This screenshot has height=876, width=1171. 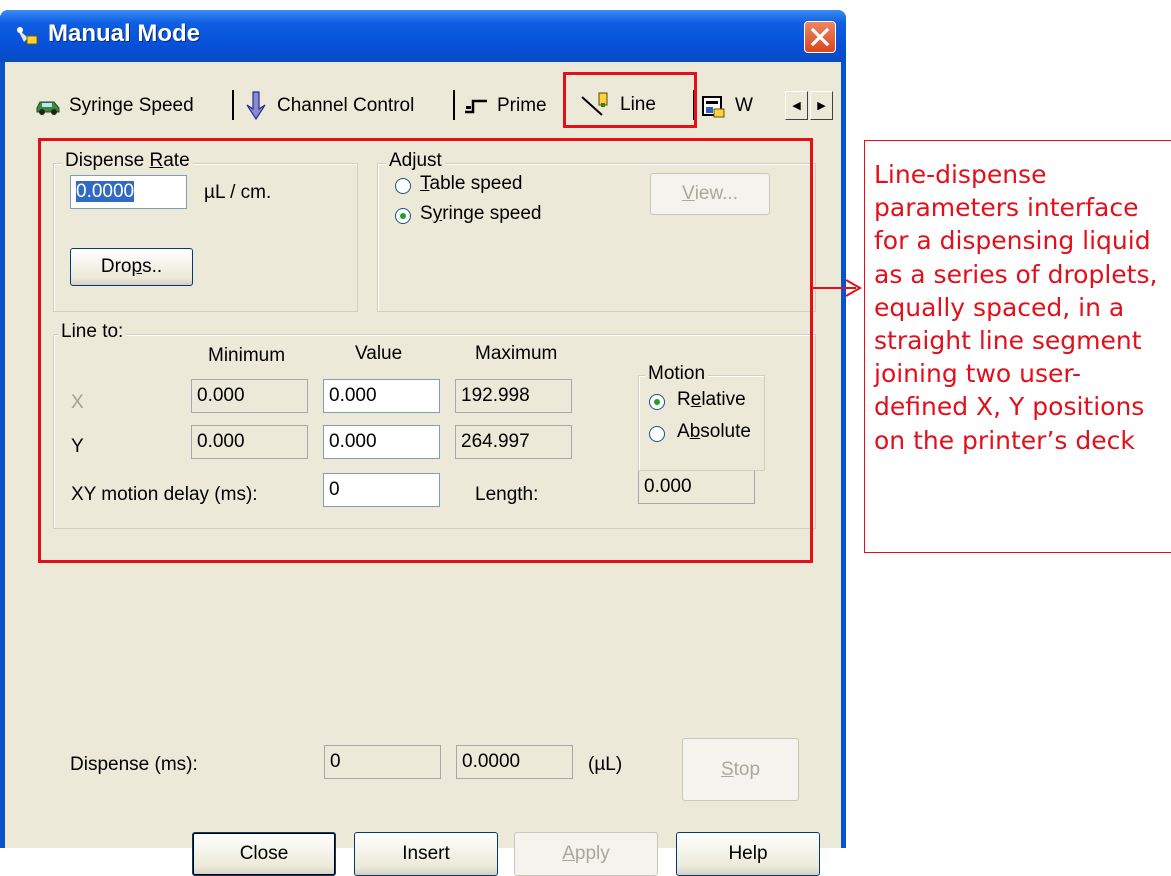 I want to click on annotation-arrow-icon, so click(x=838, y=288).